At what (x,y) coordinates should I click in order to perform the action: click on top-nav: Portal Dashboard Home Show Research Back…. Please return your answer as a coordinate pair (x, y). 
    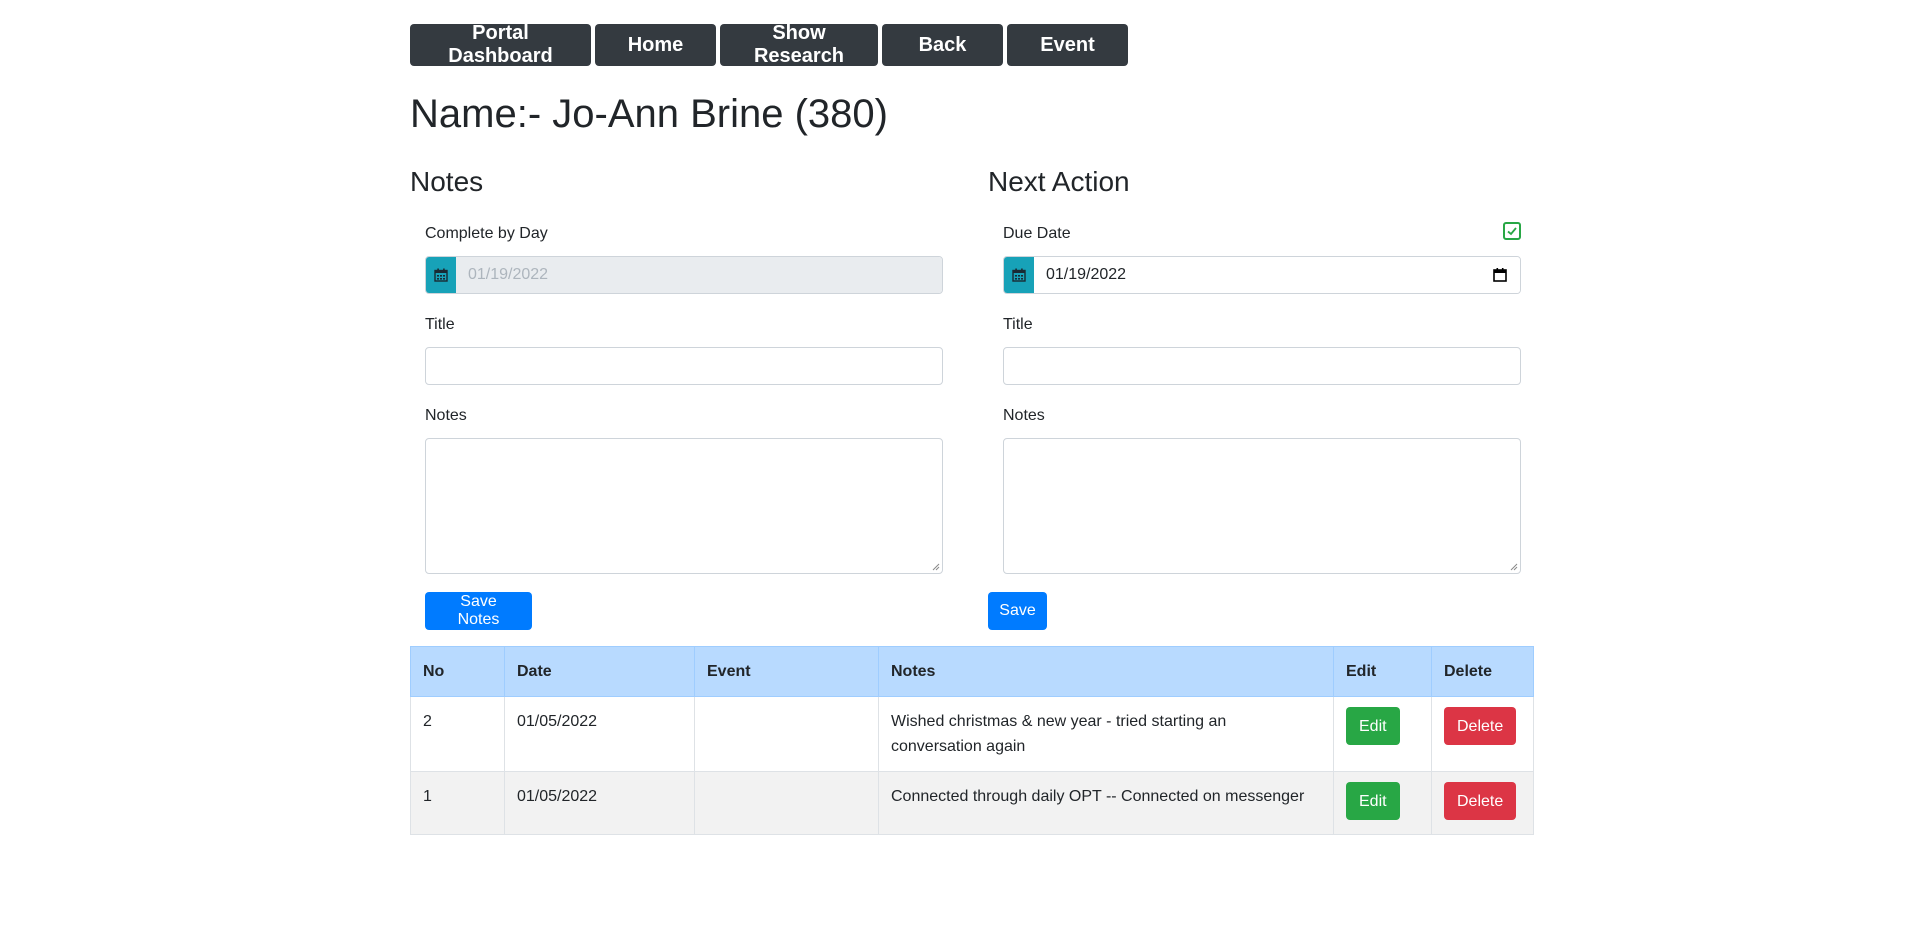
    Looking at the image, I should click on (769, 44).